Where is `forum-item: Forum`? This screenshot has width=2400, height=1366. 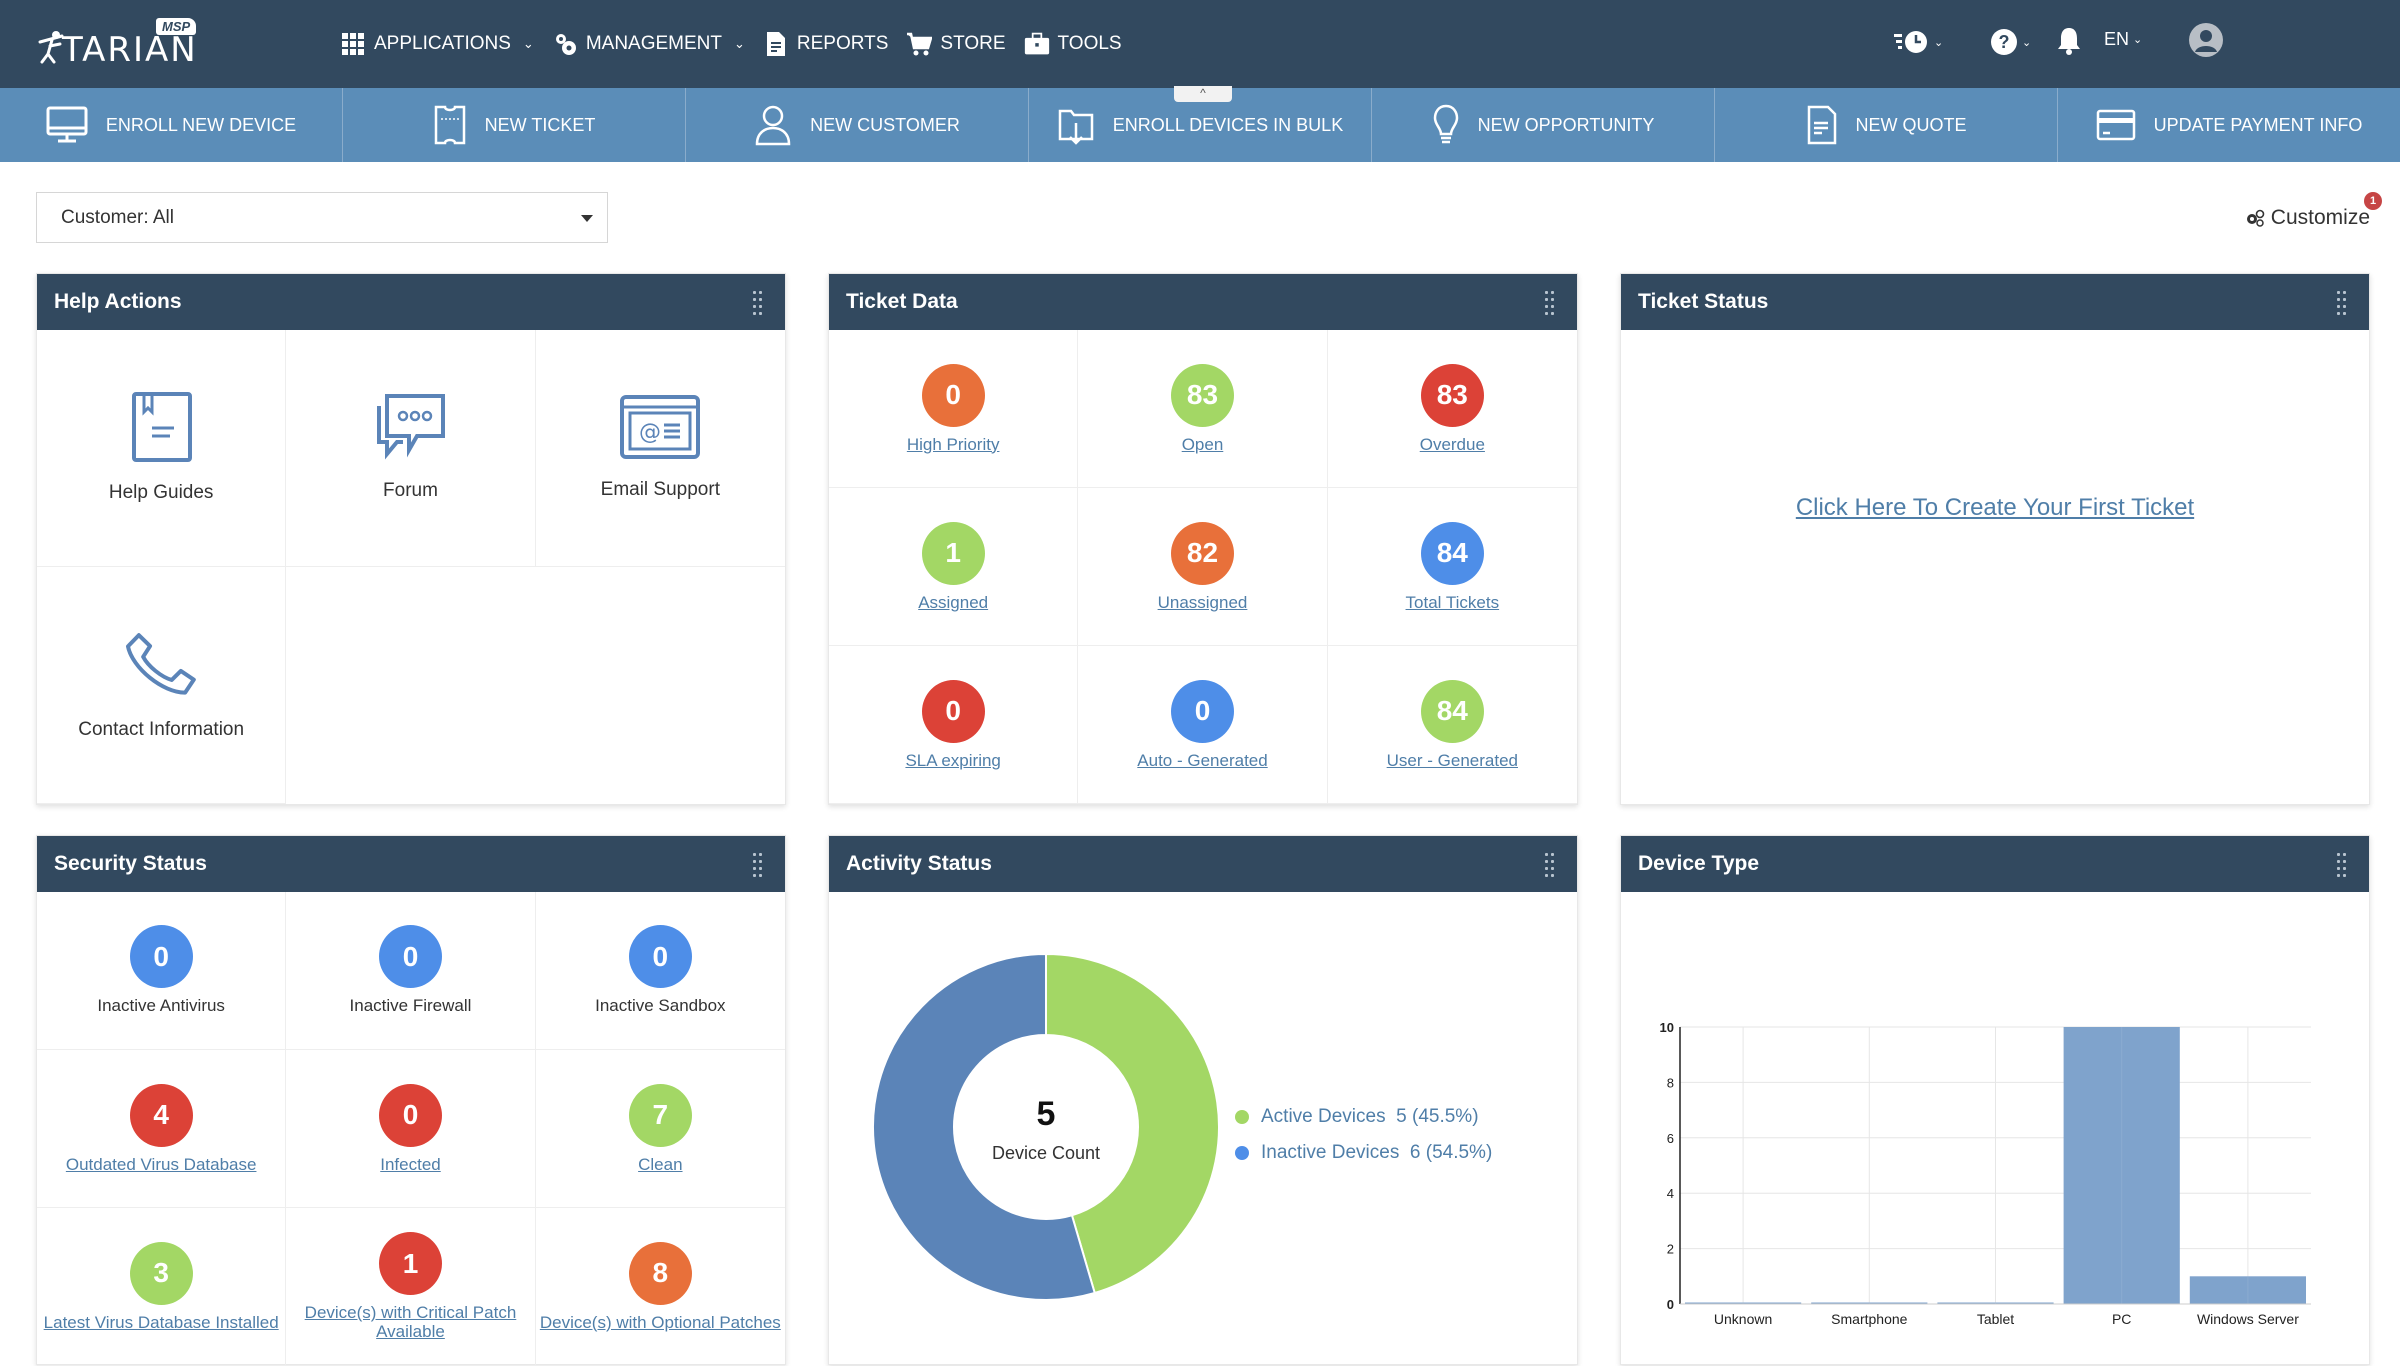 forum-item: Forum is located at coordinates (411, 448).